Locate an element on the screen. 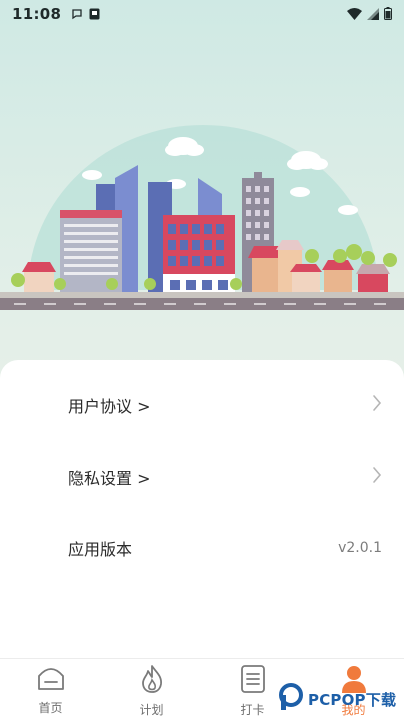 The width and height of the screenshot is (404, 720). status-bar: 11:08 is located at coordinates (202, 14).